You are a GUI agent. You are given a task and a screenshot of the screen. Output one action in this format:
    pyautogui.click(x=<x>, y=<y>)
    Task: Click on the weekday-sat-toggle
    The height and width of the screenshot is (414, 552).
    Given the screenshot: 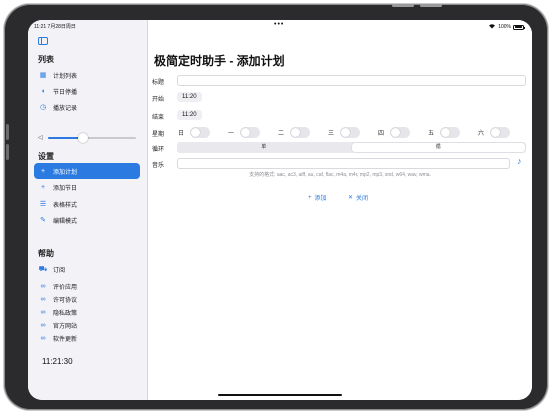 What is the action you would take?
    pyautogui.click(x=500, y=132)
    